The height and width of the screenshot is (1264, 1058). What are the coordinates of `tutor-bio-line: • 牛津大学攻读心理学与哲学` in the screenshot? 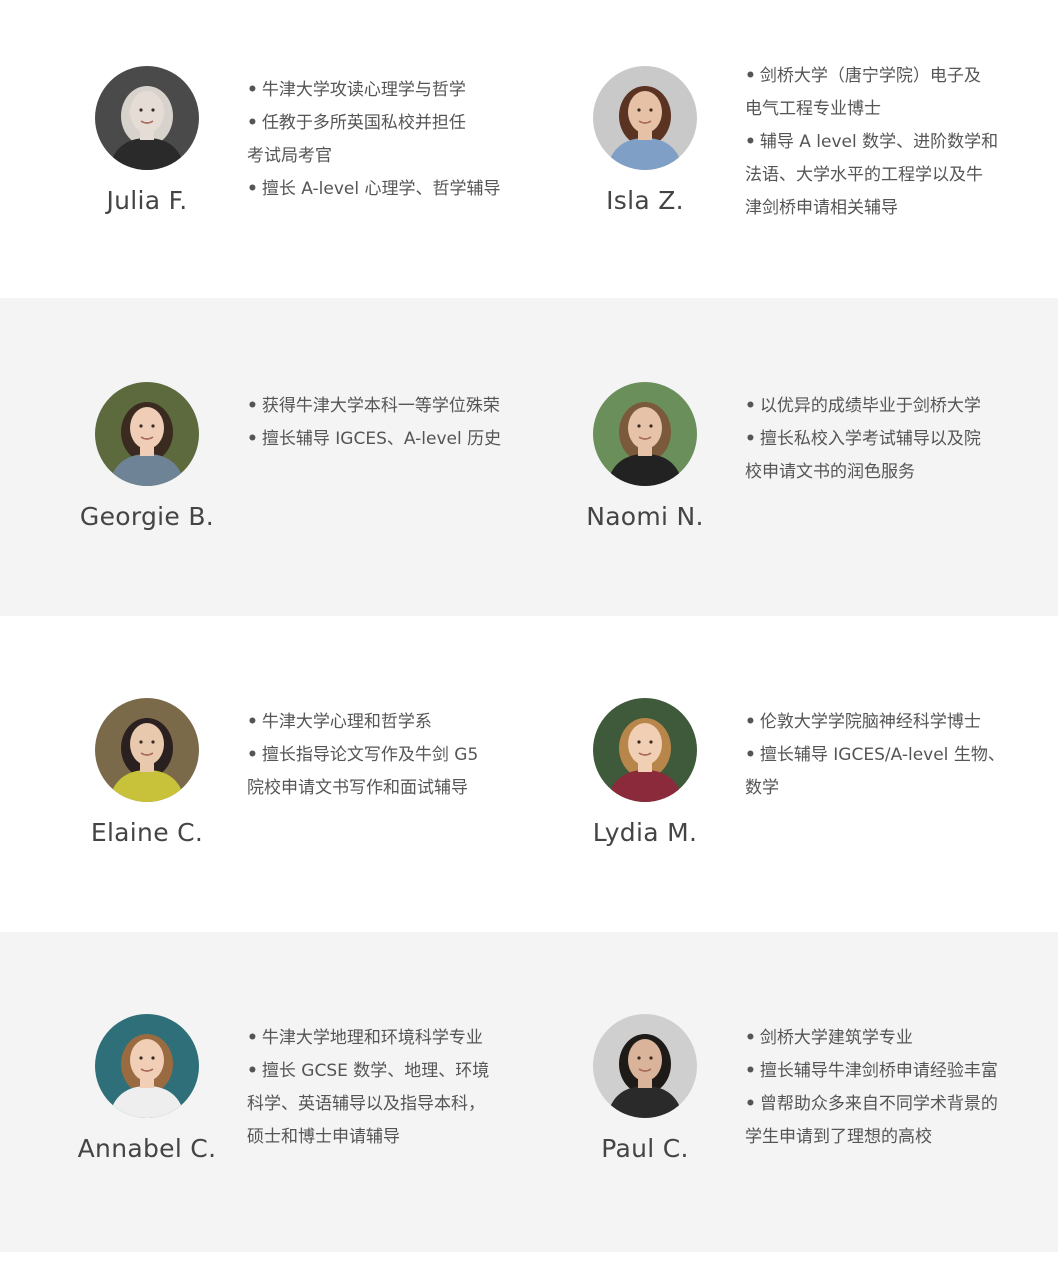 It's located at (384, 90).